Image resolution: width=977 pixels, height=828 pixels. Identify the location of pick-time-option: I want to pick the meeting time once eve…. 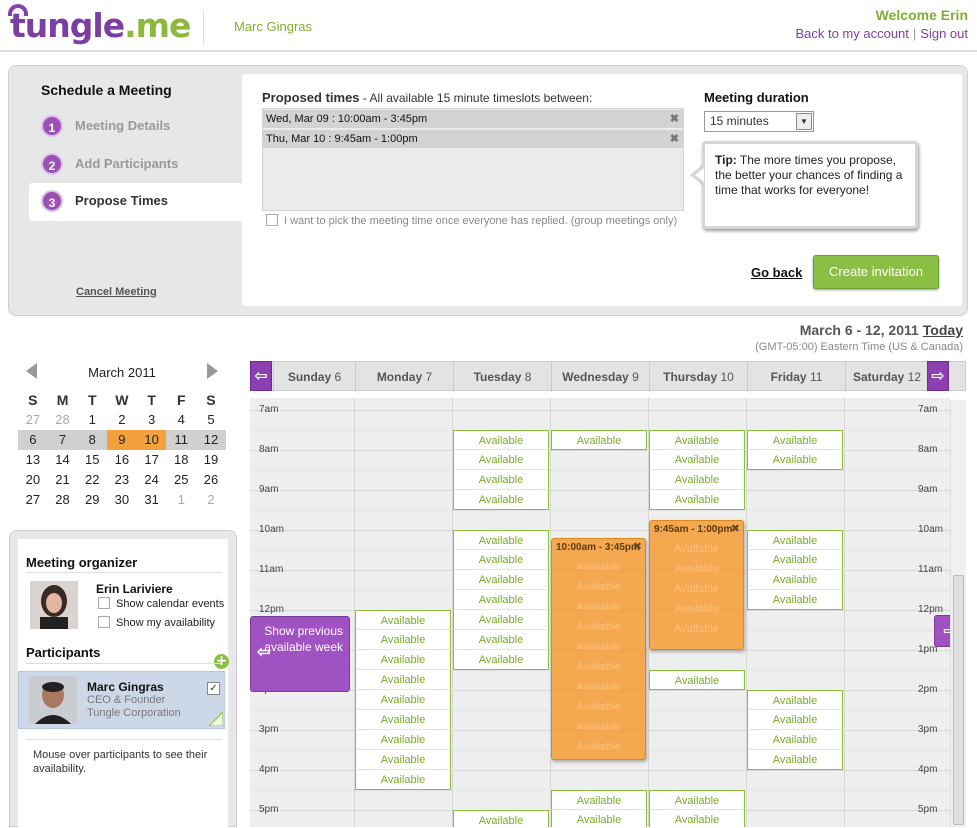
(471, 220).